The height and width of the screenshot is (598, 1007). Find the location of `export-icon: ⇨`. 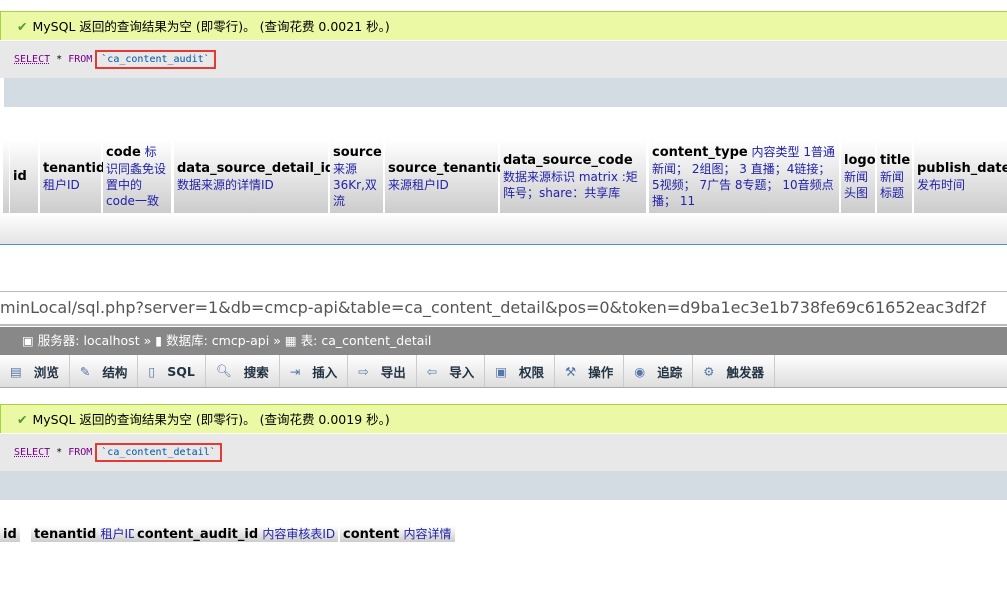

export-icon: ⇨ is located at coordinates (363, 371).